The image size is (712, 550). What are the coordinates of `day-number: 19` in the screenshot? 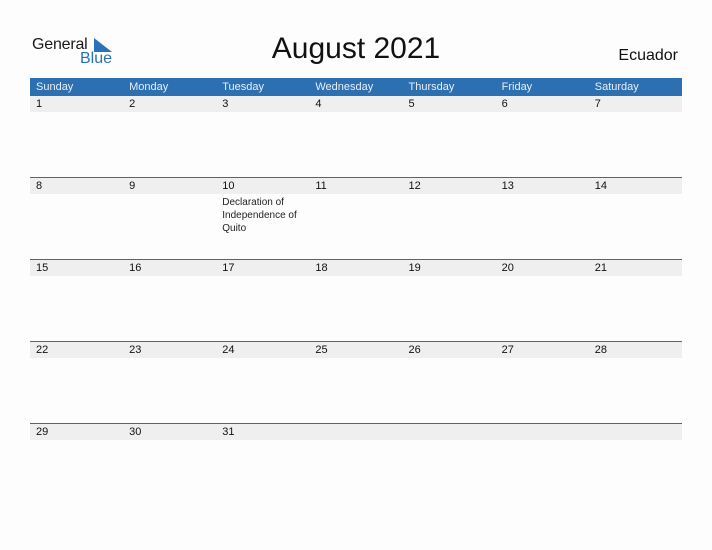 It's located at (414, 268).